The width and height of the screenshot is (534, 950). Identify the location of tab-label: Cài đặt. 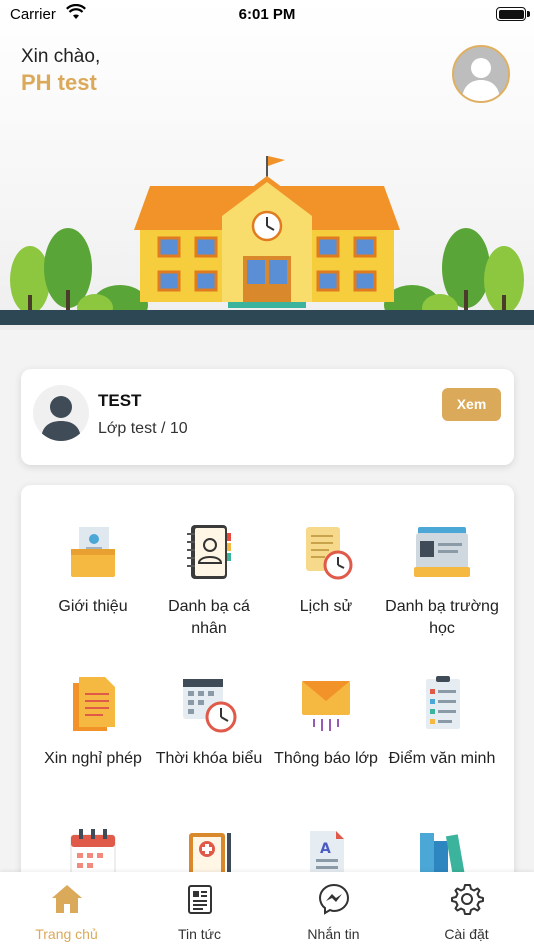
(466, 934).